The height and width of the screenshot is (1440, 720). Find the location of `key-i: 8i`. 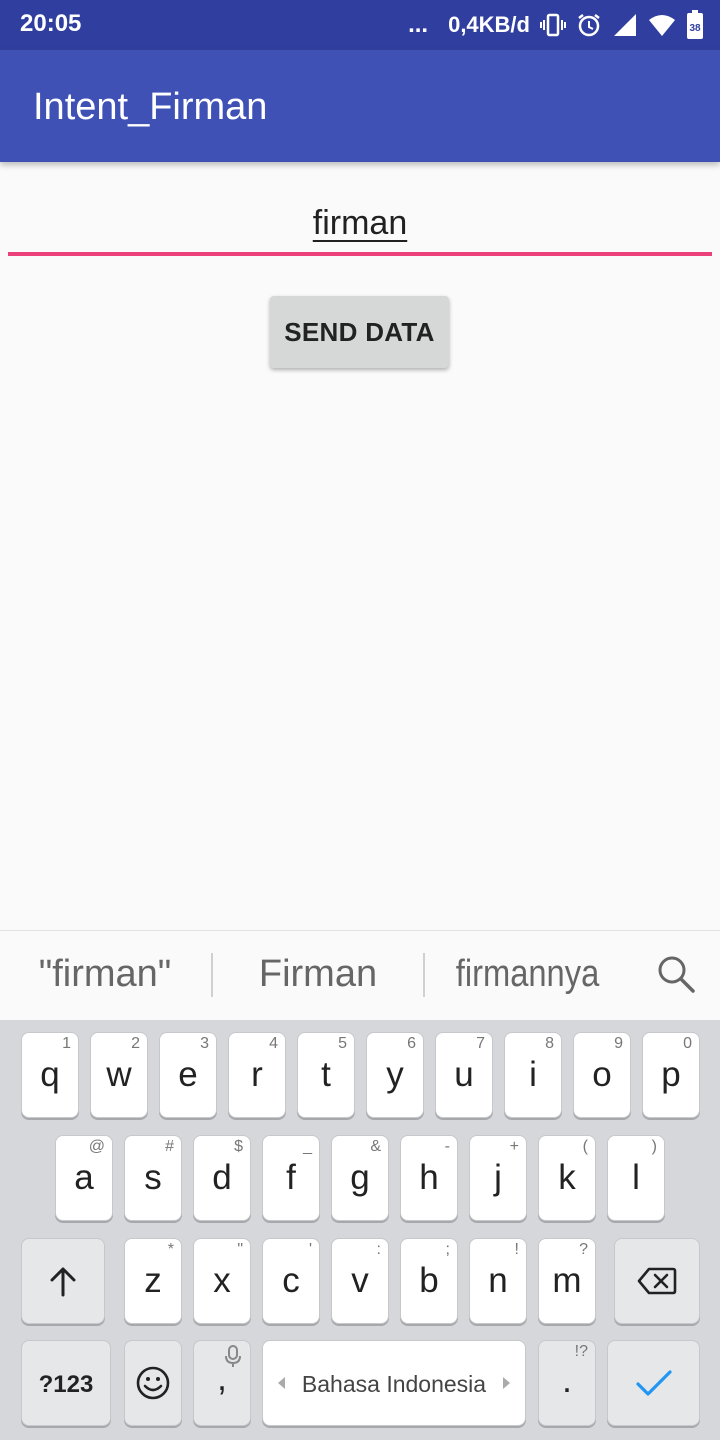

key-i: 8i is located at coordinates (533, 1075).